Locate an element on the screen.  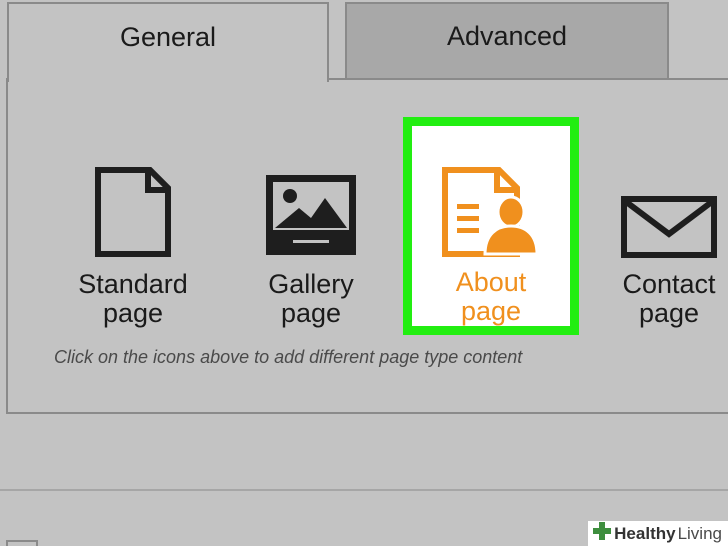
page-type-contact: Contact page is located at coordinates (661, 226).